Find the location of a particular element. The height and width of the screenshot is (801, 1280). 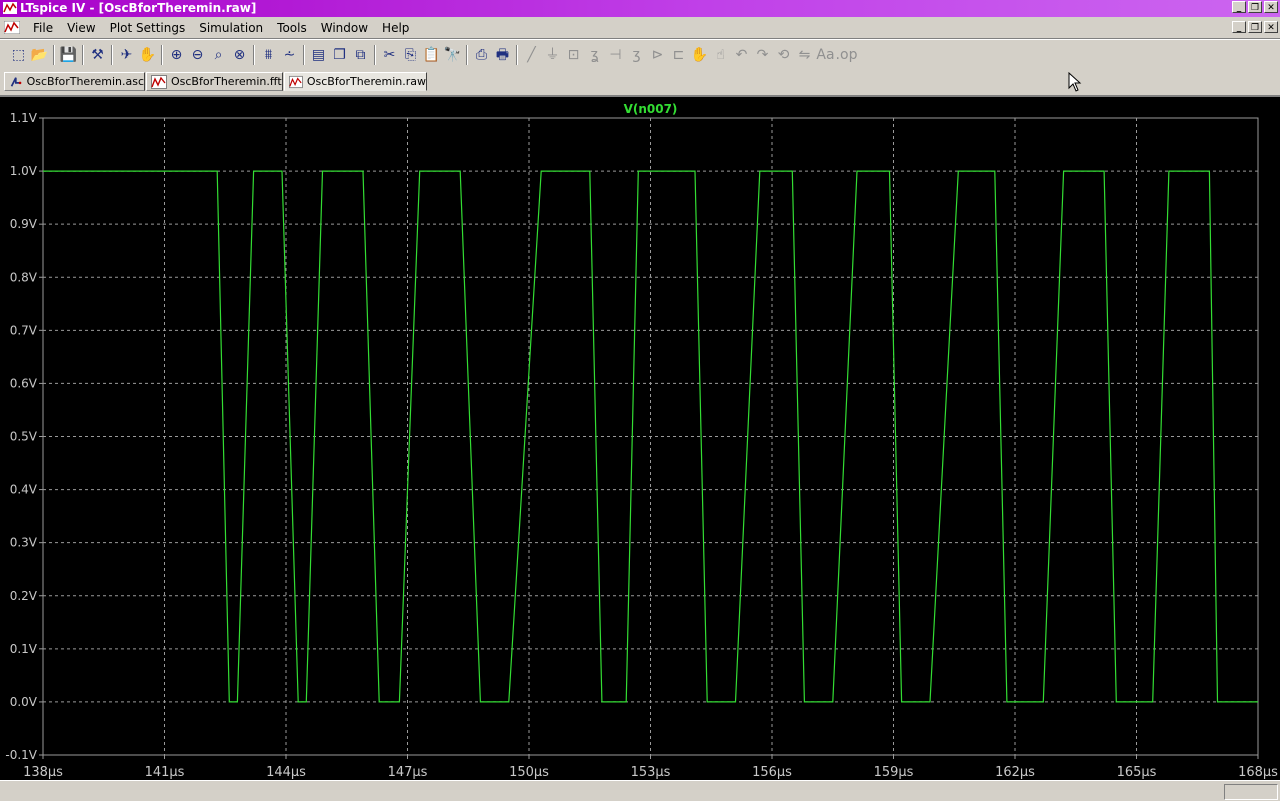

print-icon: 🖶 is located at coordinates (502, 55).